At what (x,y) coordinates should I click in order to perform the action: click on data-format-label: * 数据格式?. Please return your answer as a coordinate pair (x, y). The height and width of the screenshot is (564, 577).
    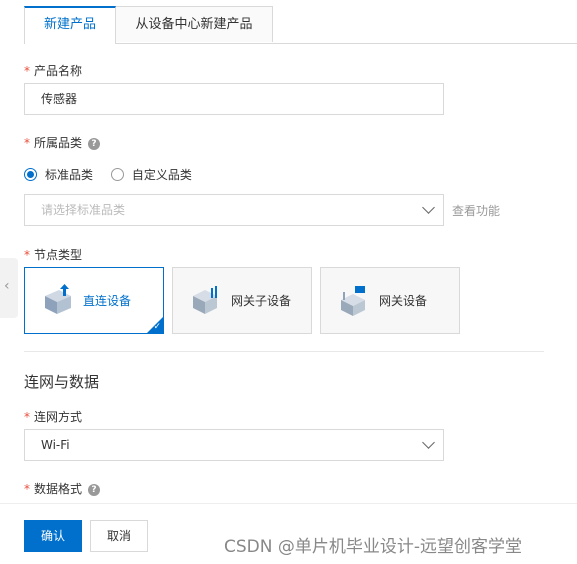
    Looking at the image, I should click on (62, 488).